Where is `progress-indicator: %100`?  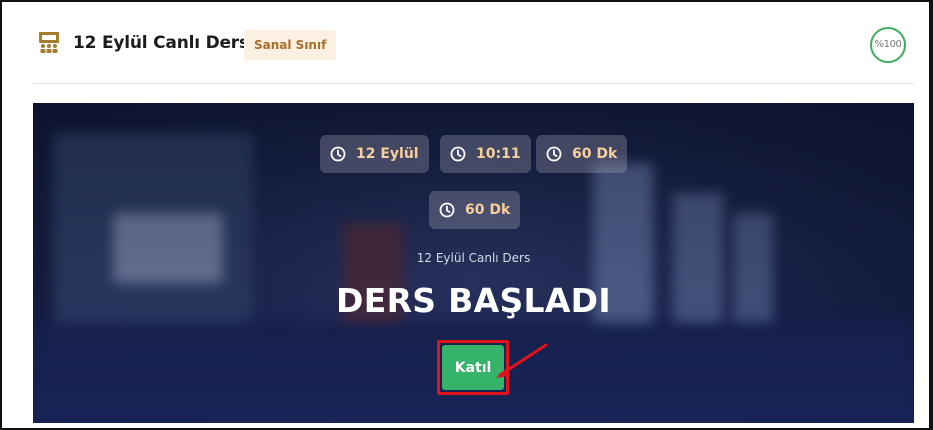
progress-indicator: %100 is located at coordinates (888, 45).